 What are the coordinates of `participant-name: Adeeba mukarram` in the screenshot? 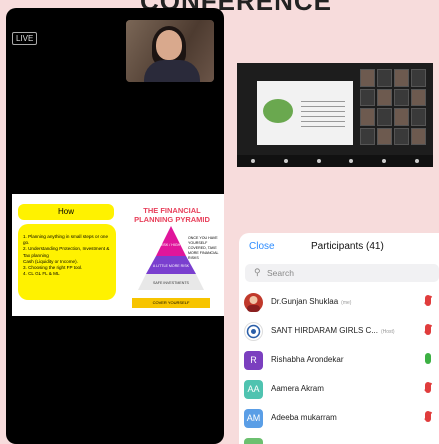 It's located at (304, 417).